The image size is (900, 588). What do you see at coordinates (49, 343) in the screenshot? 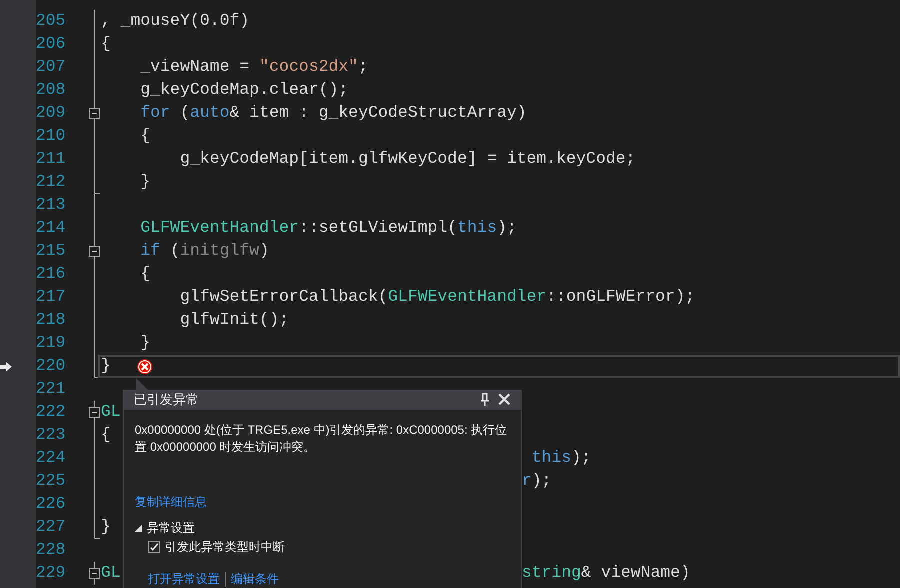
I see `line-number: 219` at bounding box center [49, 343].